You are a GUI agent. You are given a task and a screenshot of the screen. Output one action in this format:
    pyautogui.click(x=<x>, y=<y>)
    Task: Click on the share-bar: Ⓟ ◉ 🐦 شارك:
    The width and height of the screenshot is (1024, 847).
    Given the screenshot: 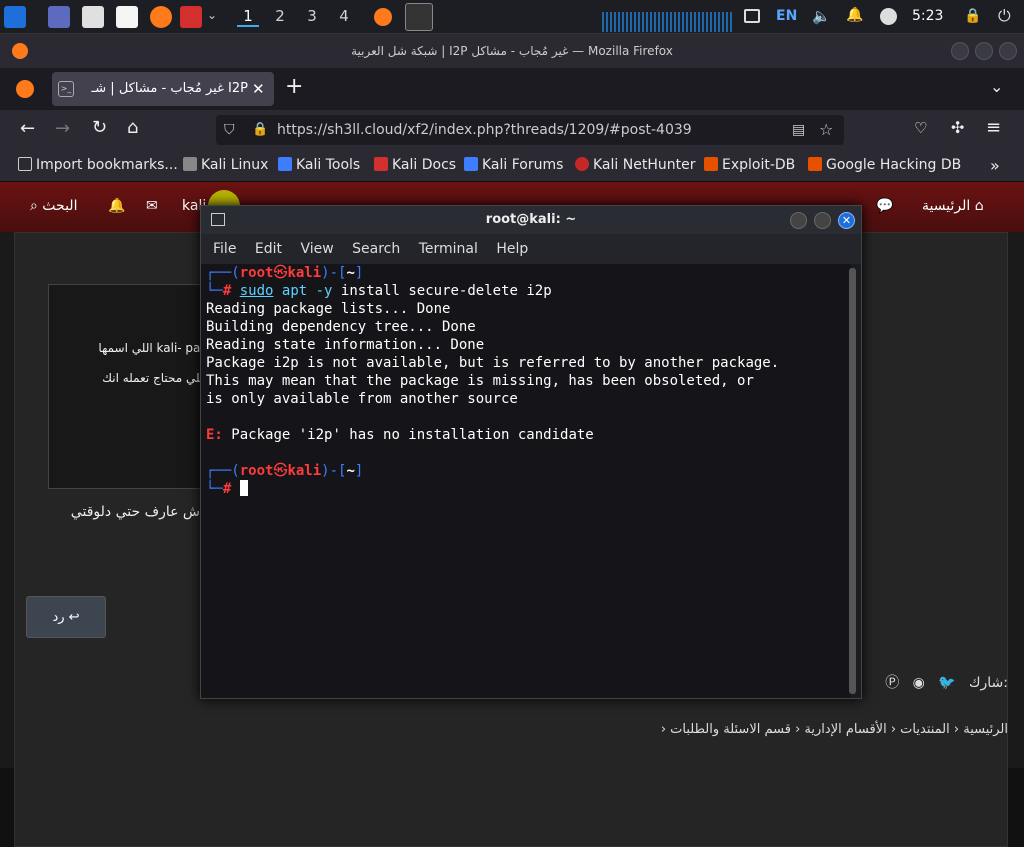 What is the action you would take?
    pyautogui.click(x=946, y=682)
    